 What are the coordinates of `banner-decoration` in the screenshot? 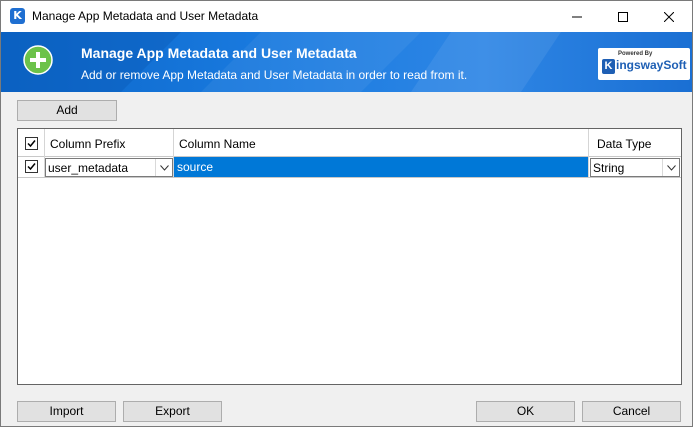 It's located at (281, 62).